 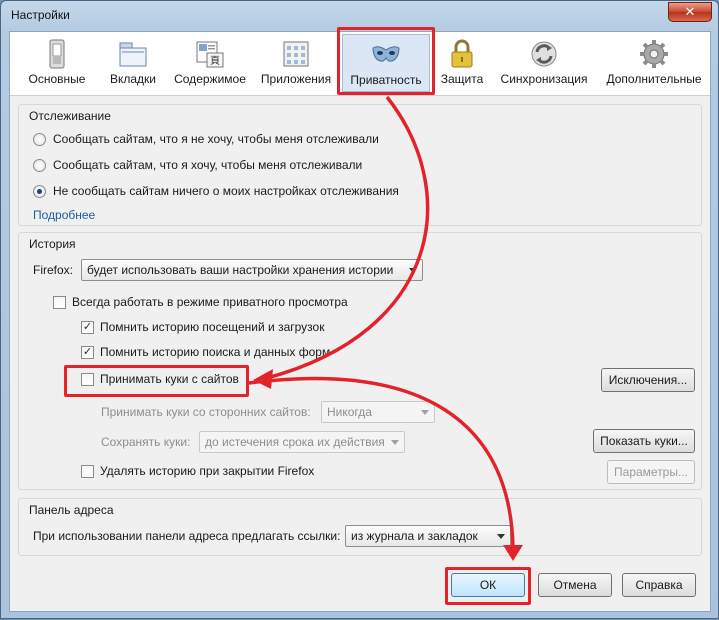 What do you see at coordinates (39, 191) in the screenshot?
I see `radio-no-preference` at bounding box center [39, 191].